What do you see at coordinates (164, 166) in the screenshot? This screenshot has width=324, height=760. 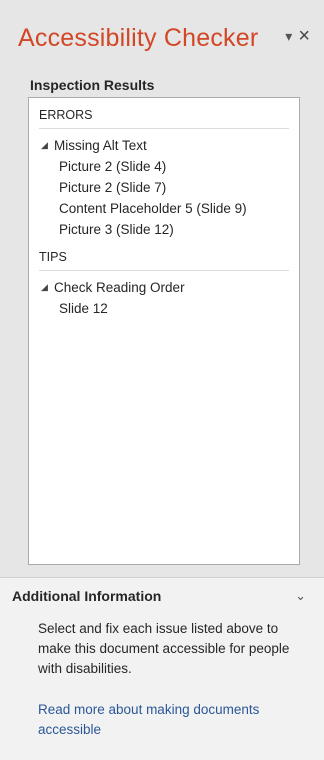 I see `list-item: Picture 2 (Slide 4)` at bounding box center [164, 166].